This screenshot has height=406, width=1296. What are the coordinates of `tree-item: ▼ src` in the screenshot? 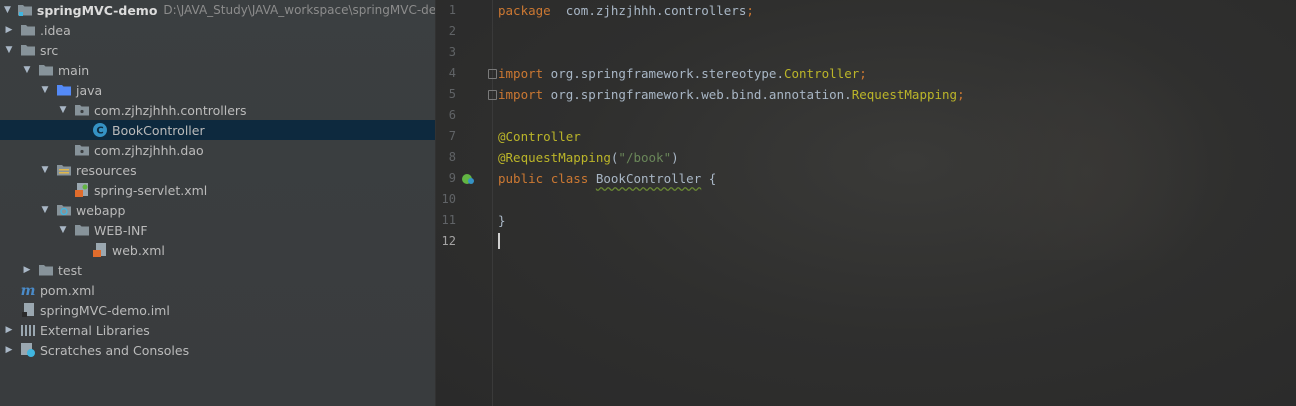 It's located at (217, 50).